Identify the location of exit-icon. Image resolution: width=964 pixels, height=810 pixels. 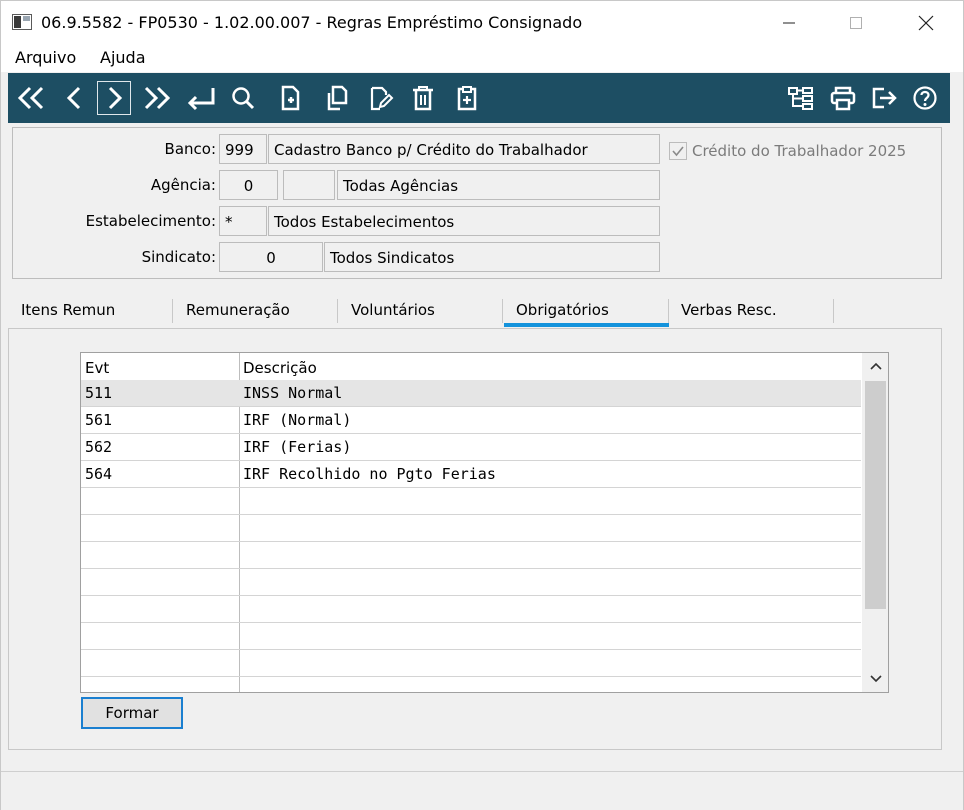
(884, 98).